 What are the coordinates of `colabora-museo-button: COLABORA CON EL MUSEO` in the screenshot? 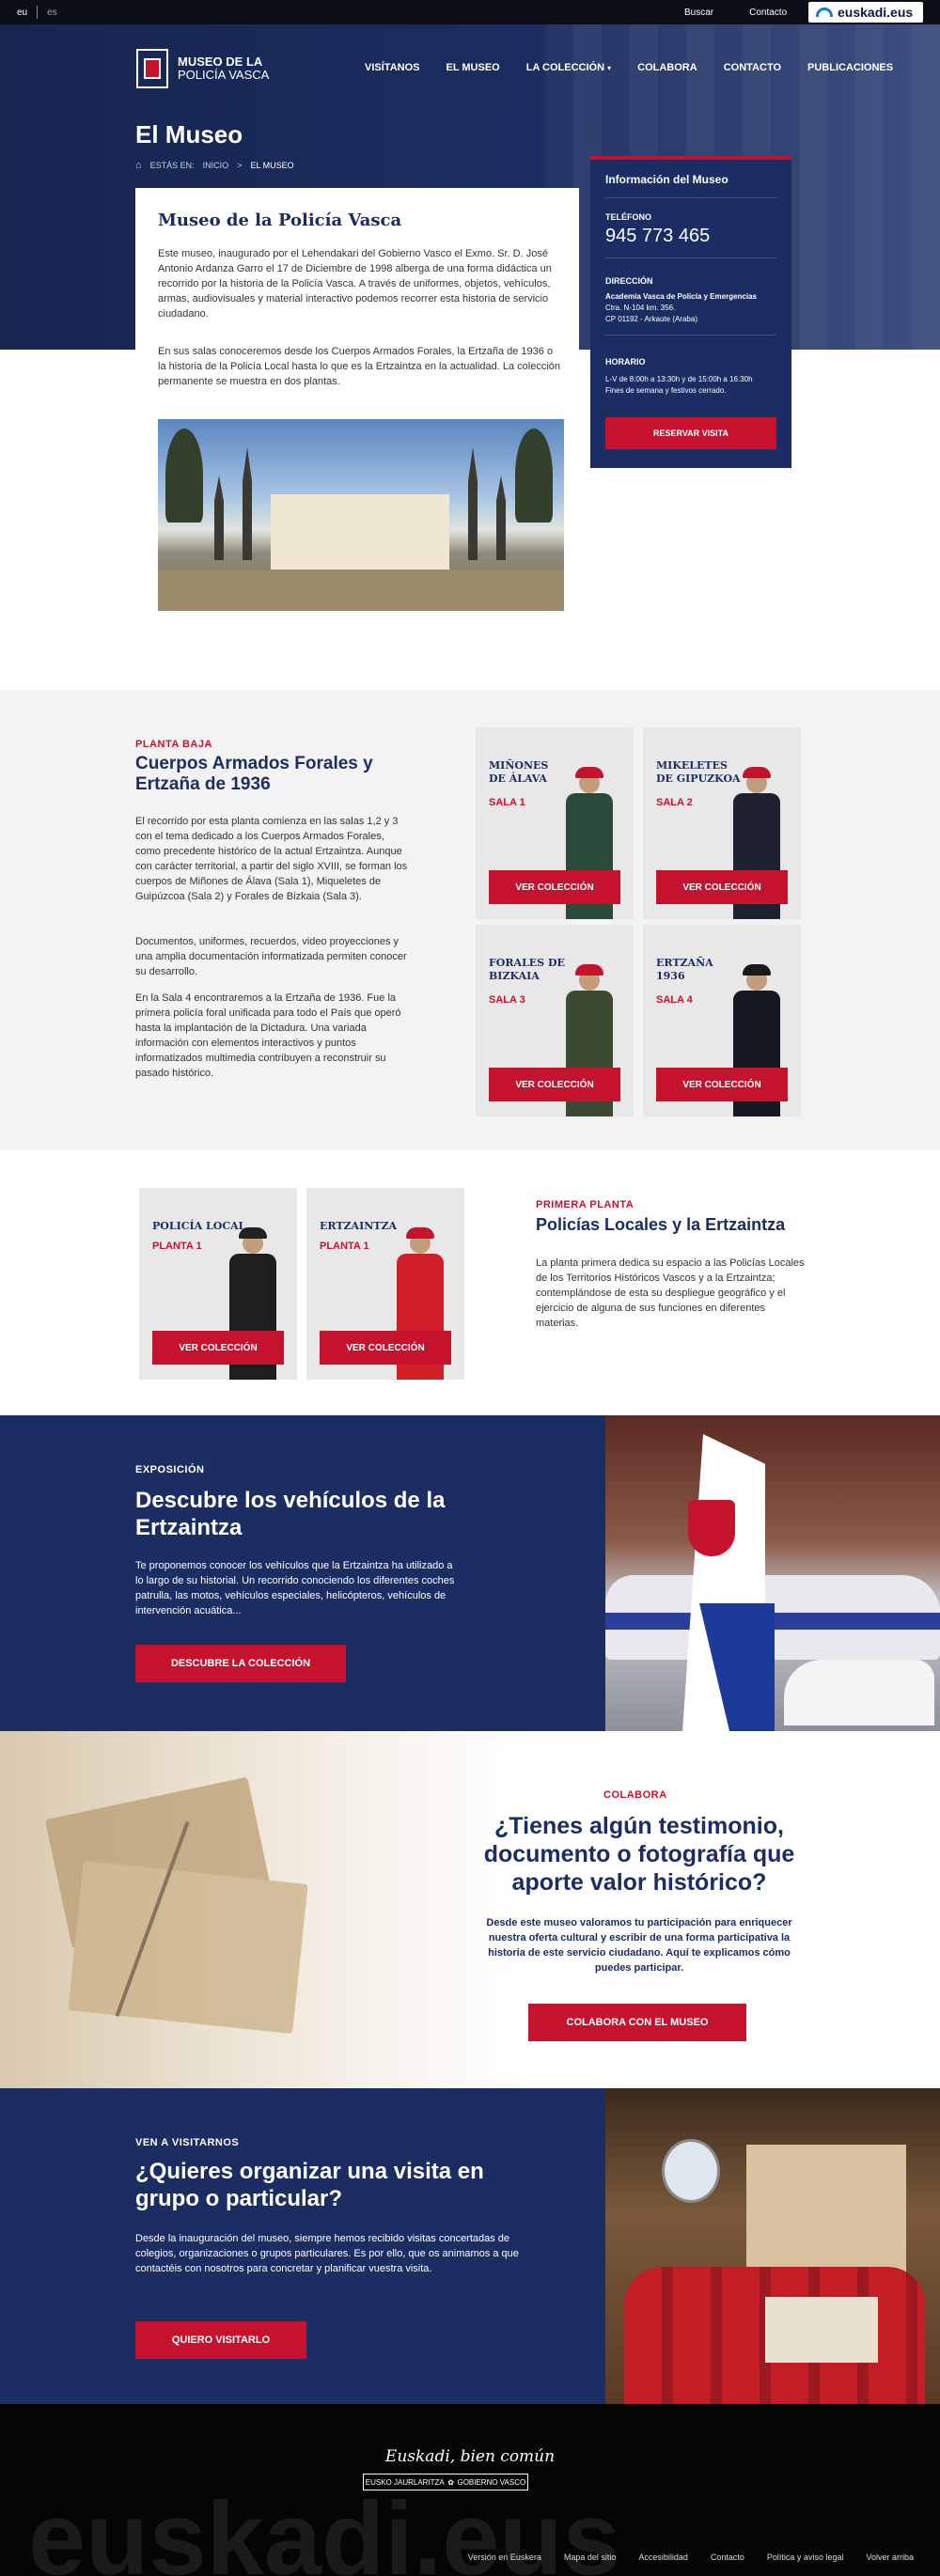 It's located at (637, 2022).